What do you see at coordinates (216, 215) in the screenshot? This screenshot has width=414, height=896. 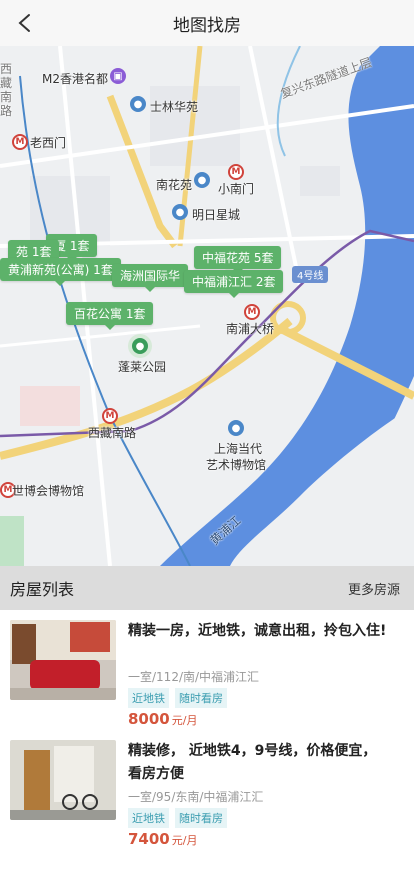 I see `map-label: 明日星城` at bounding box center [216, 215].